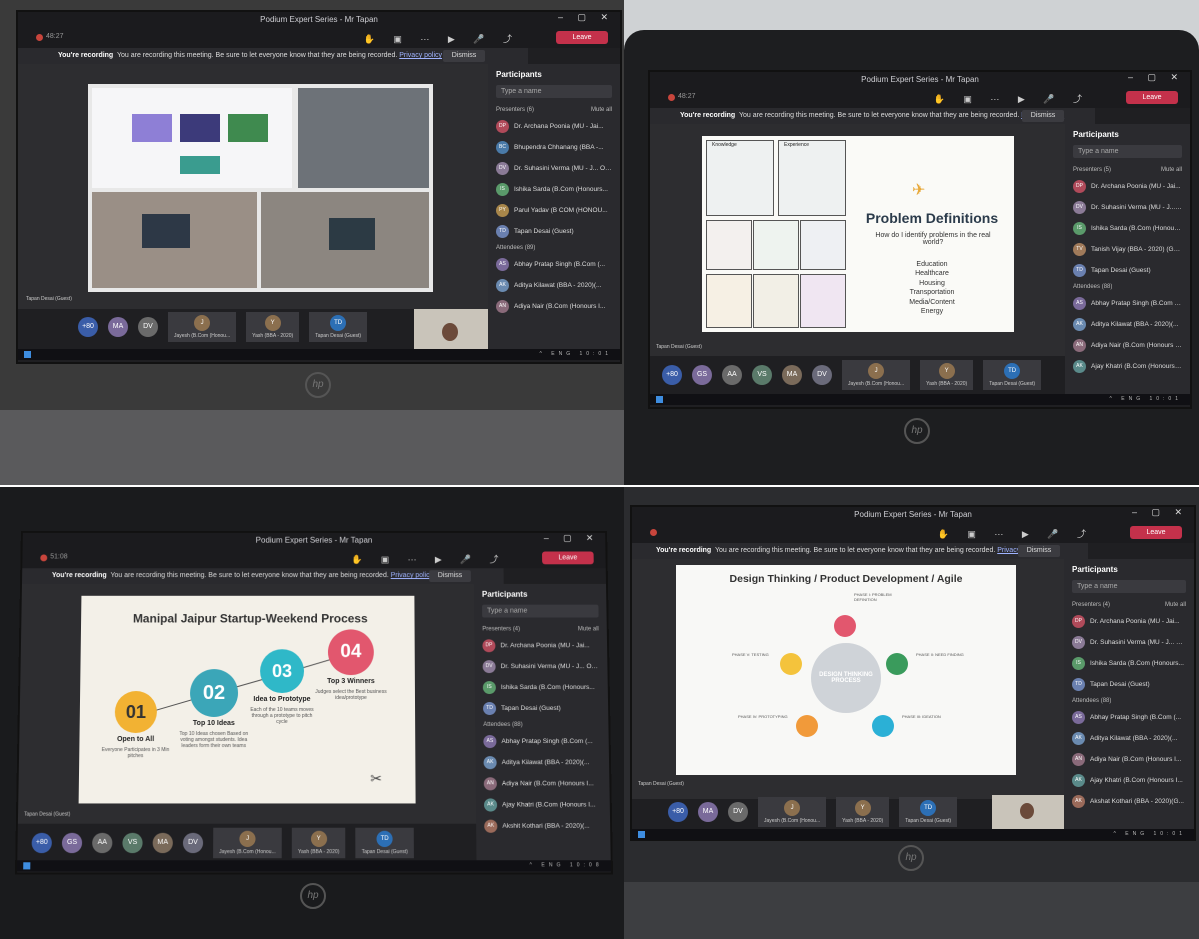  What do you see at coordinates (531, 708) in the screenshot?
I see `participant-name: Tapan Desai (Guest)` at bounding box center [531, 708].